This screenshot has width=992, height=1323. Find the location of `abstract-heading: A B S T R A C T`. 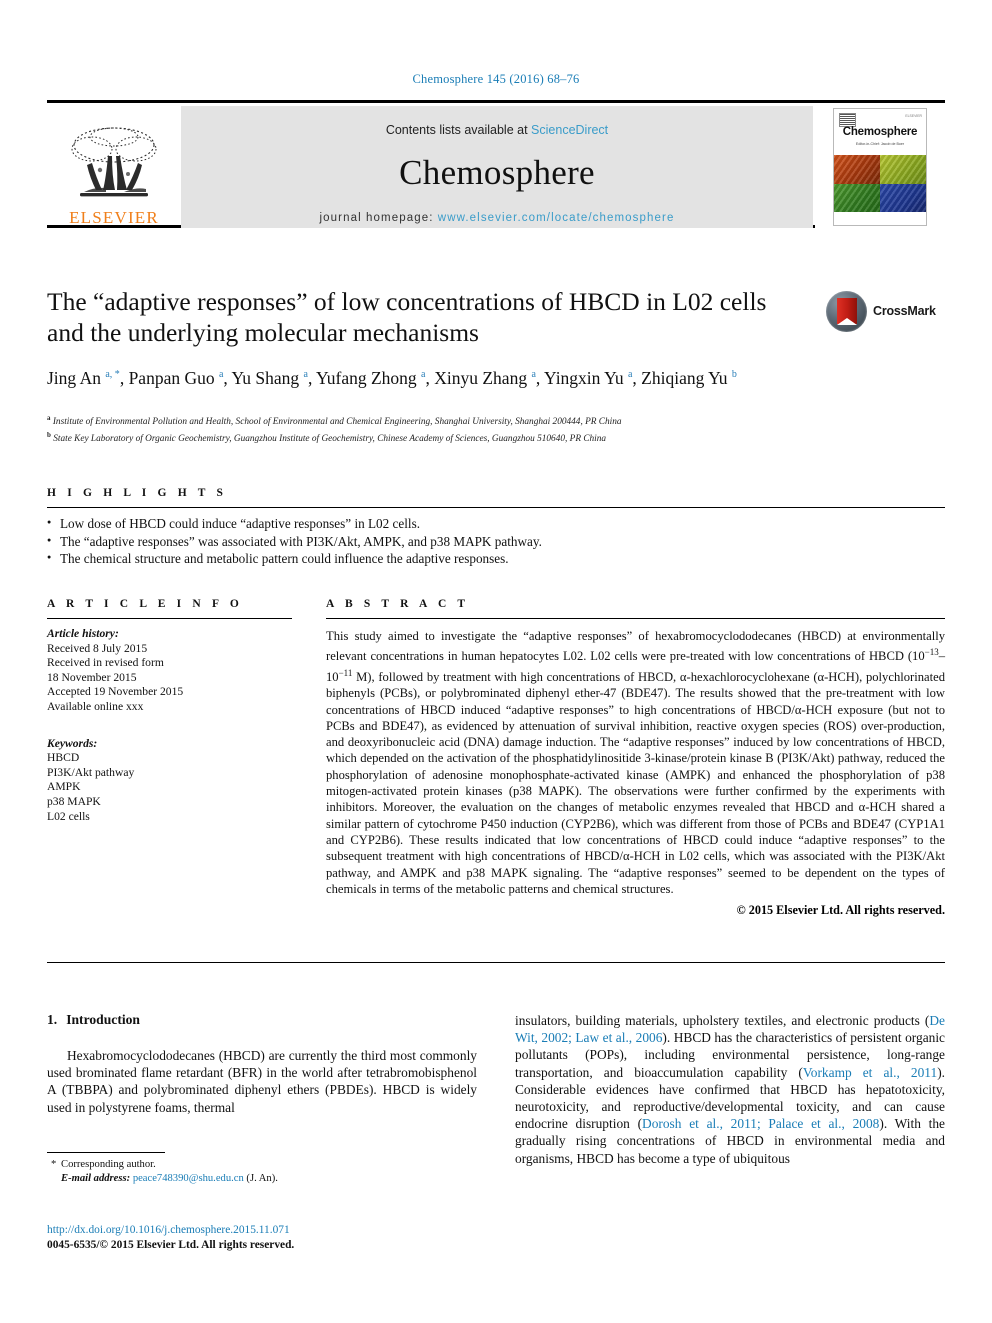

abstract-heading: A B S T R A C T is located at coordinates (398, 604).